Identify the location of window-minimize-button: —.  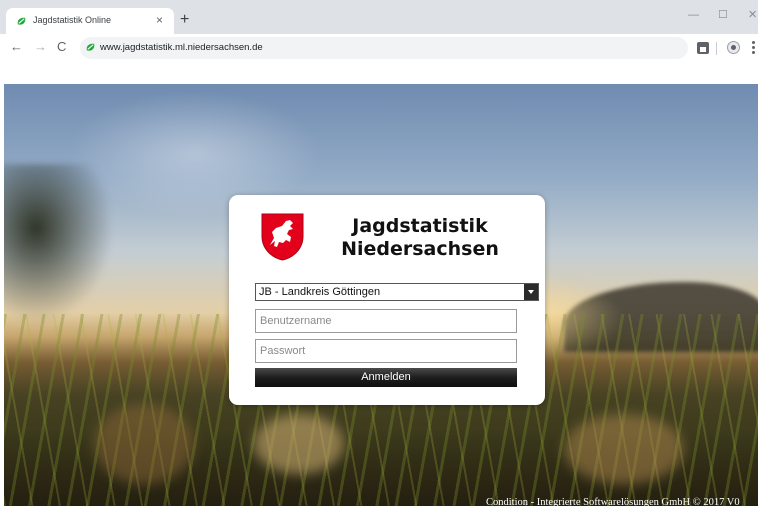
(693, 15).